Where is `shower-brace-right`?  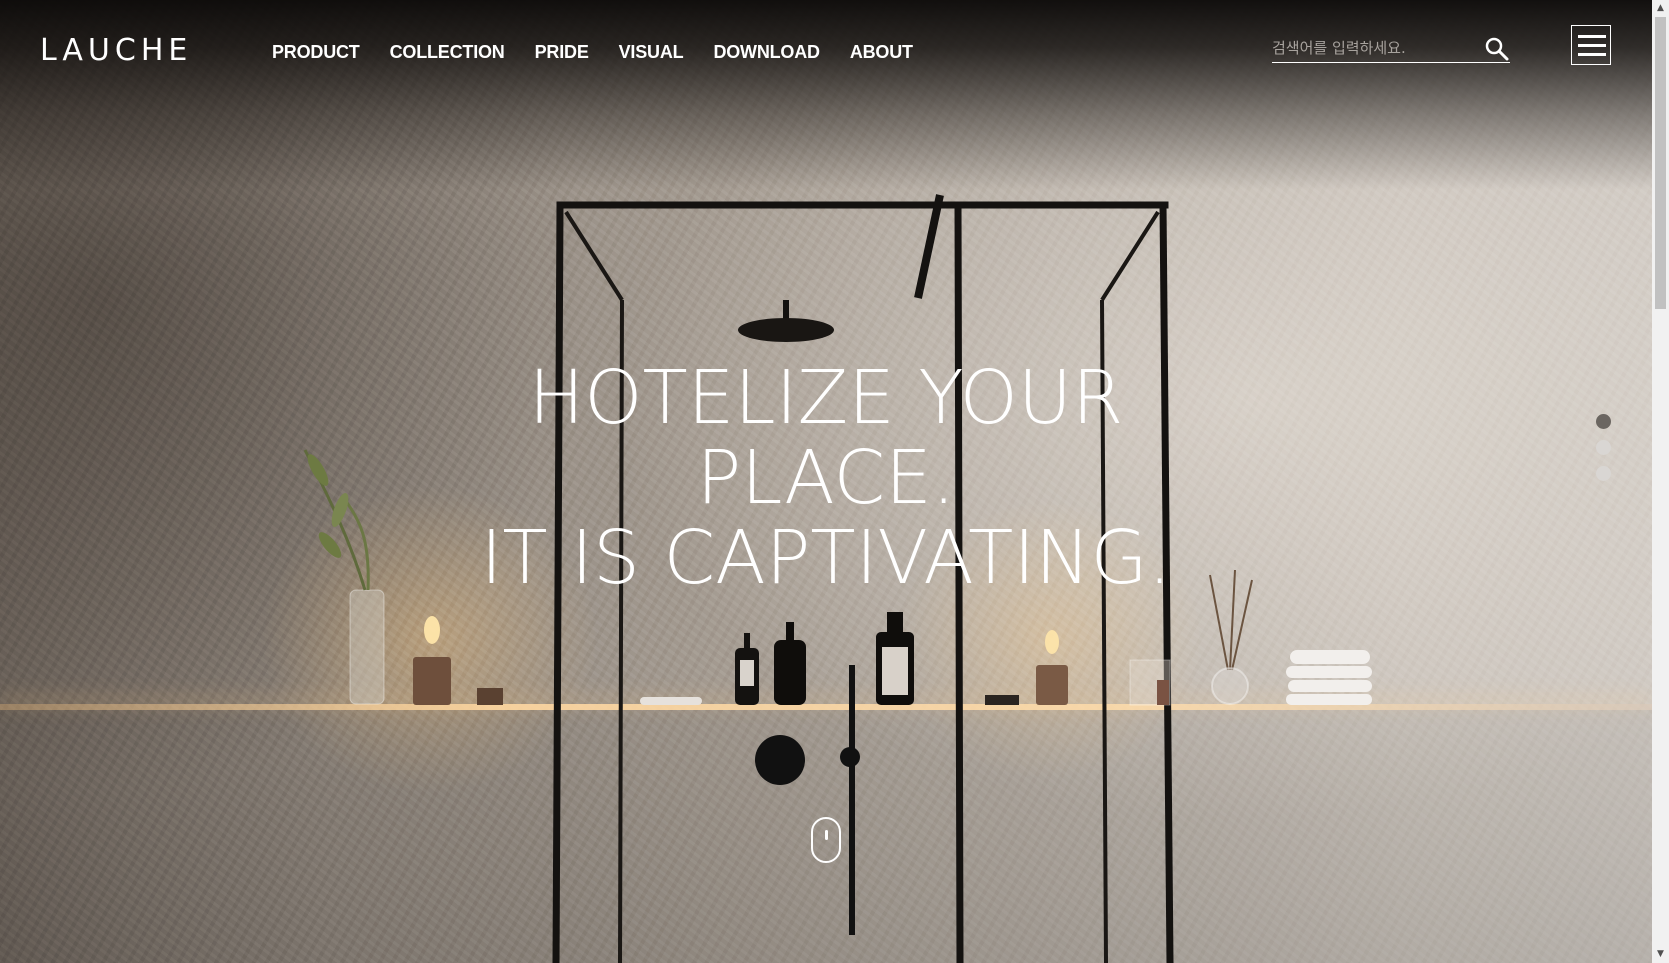 shower-brace-right is located at coordinates (1130, 256).